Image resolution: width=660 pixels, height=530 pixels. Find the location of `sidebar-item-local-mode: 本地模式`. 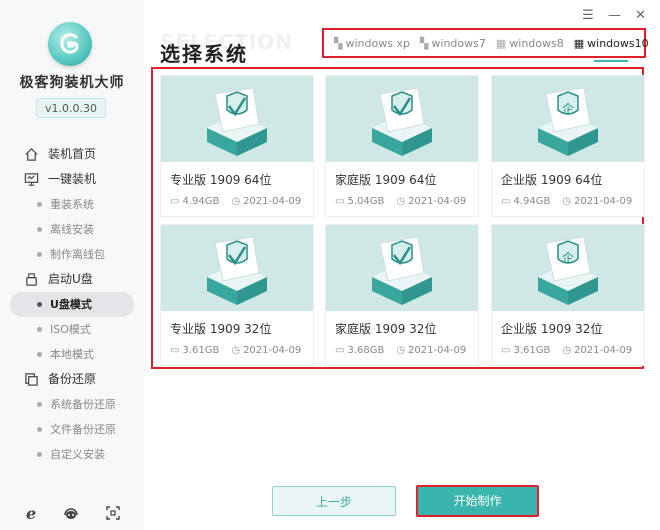

sidebar-item-local-mode: 本地模式 is located at coordinates (72, 354).